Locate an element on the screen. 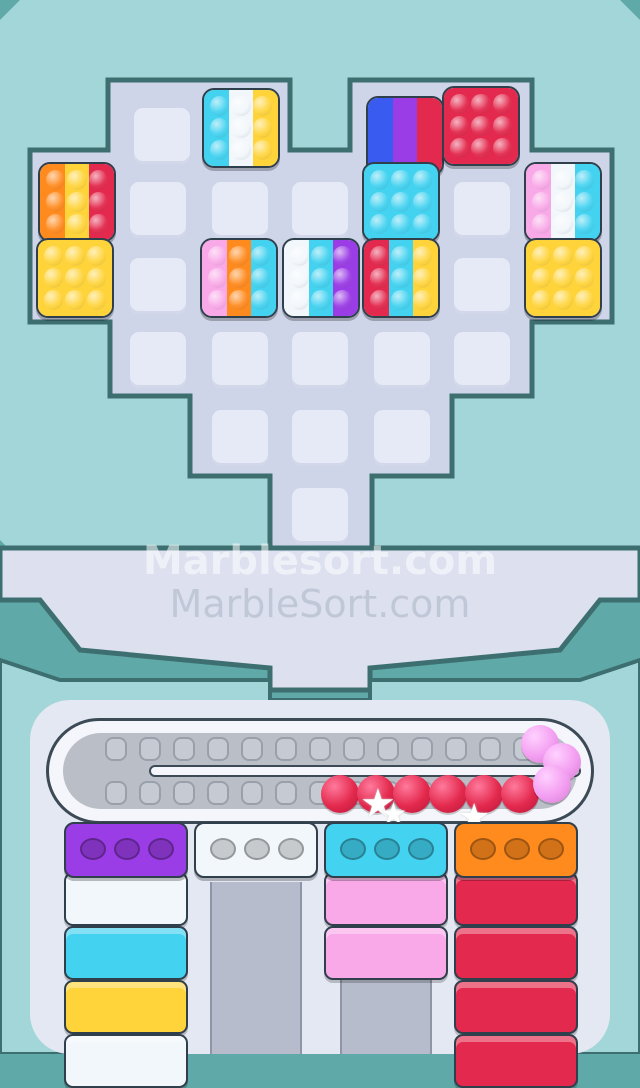  column-orange is located at coordinates (516, 955).